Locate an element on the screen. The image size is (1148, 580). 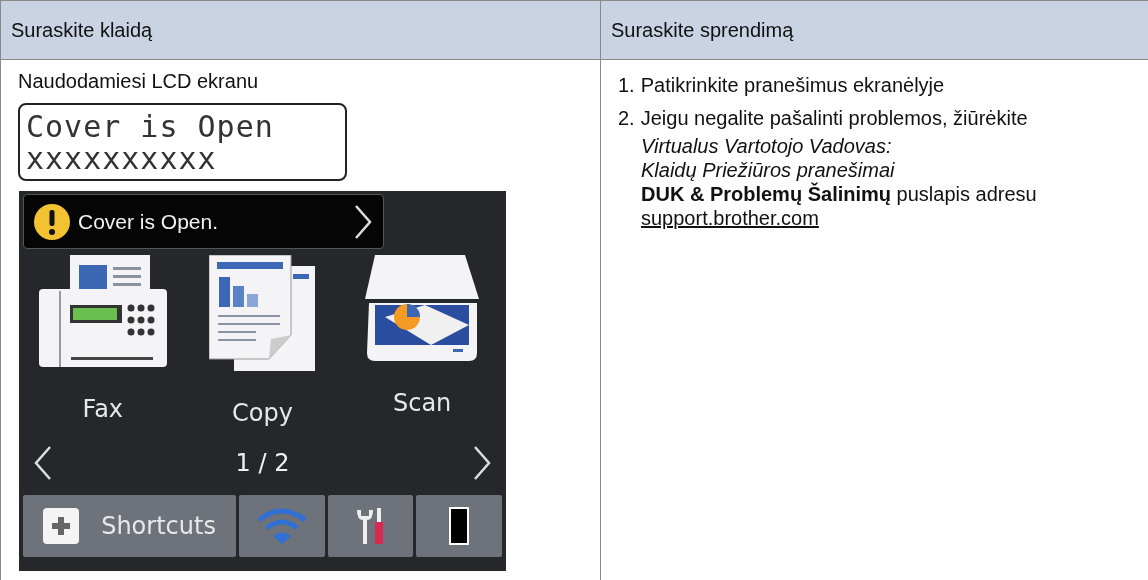
lcd-text: Cover is Open is located at coordinates (150, 127).